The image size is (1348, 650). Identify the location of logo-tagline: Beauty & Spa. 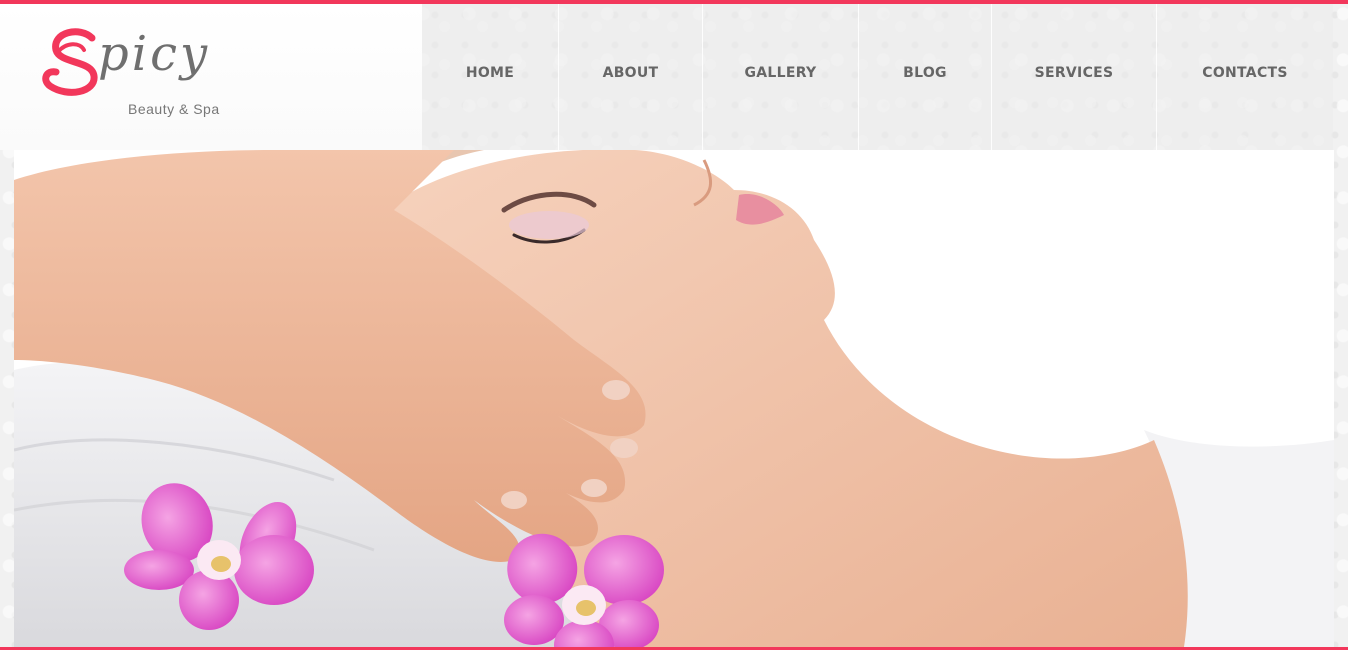
(174, 109).